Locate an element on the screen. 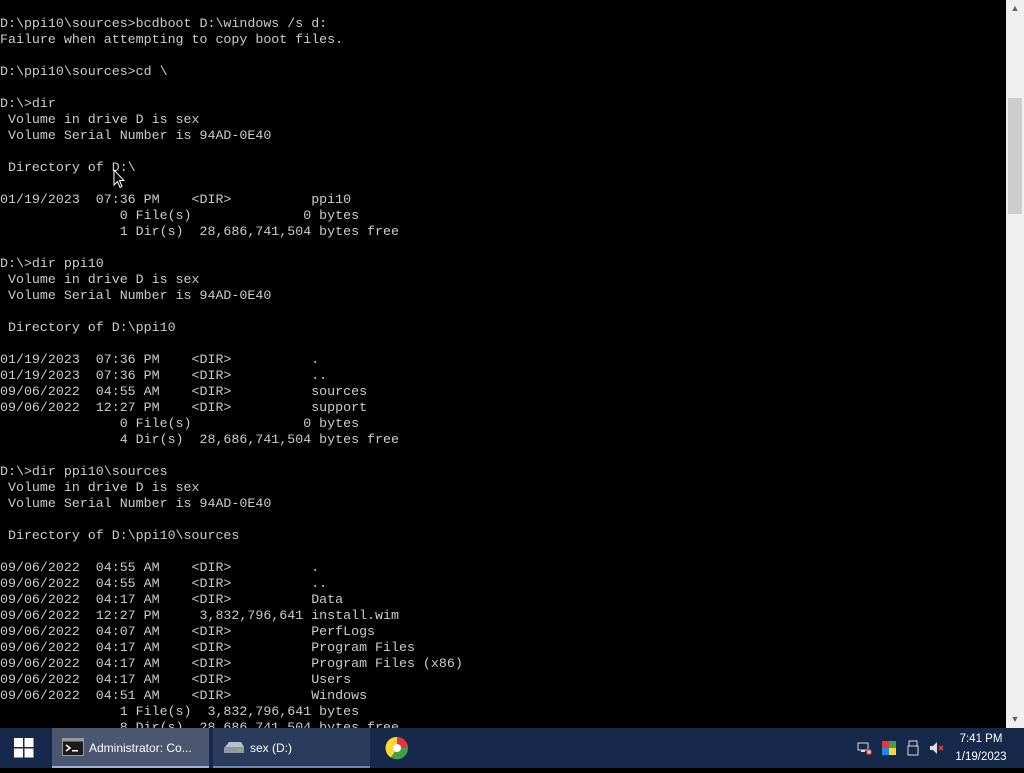 The height and width of the screenshot is (773, 1024). scroll-up-arrow-icon: ▲ is located at coordinates (1015, 8).